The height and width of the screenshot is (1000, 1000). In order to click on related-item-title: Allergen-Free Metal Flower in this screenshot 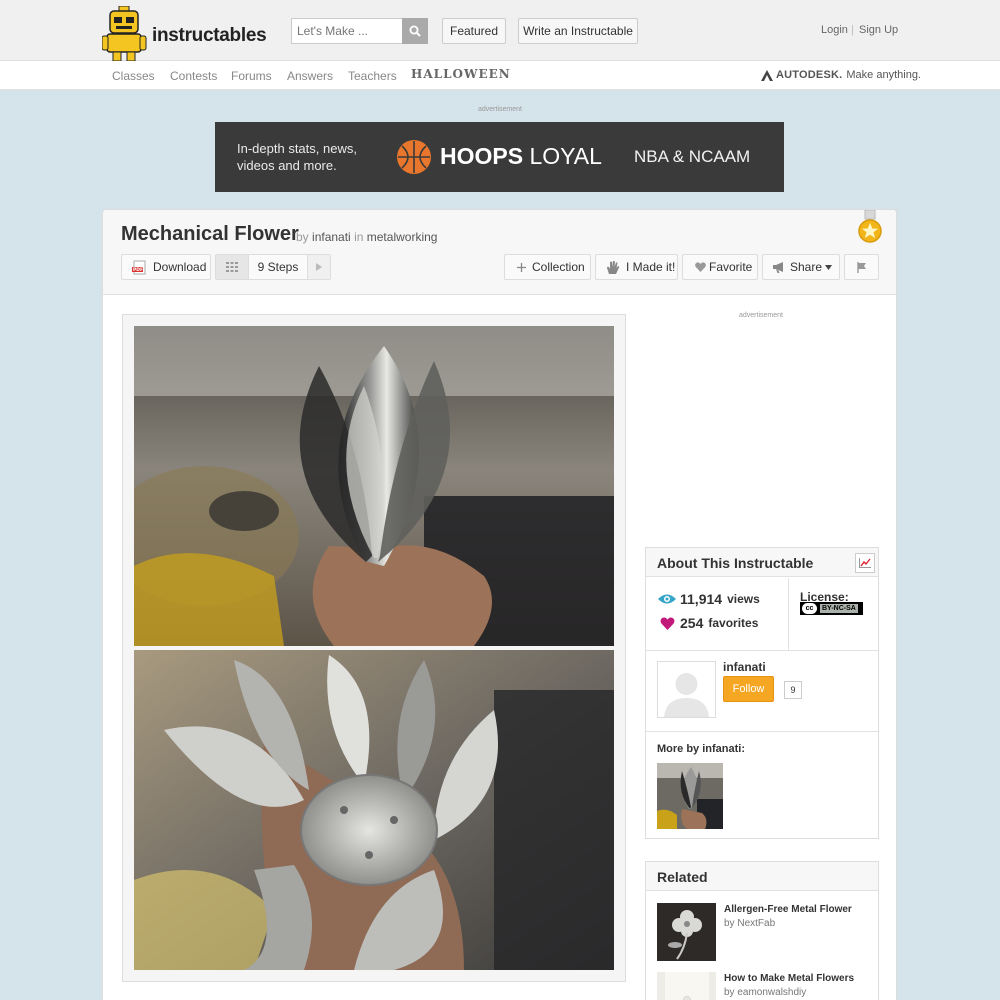, I will do `click(799, 909)`.